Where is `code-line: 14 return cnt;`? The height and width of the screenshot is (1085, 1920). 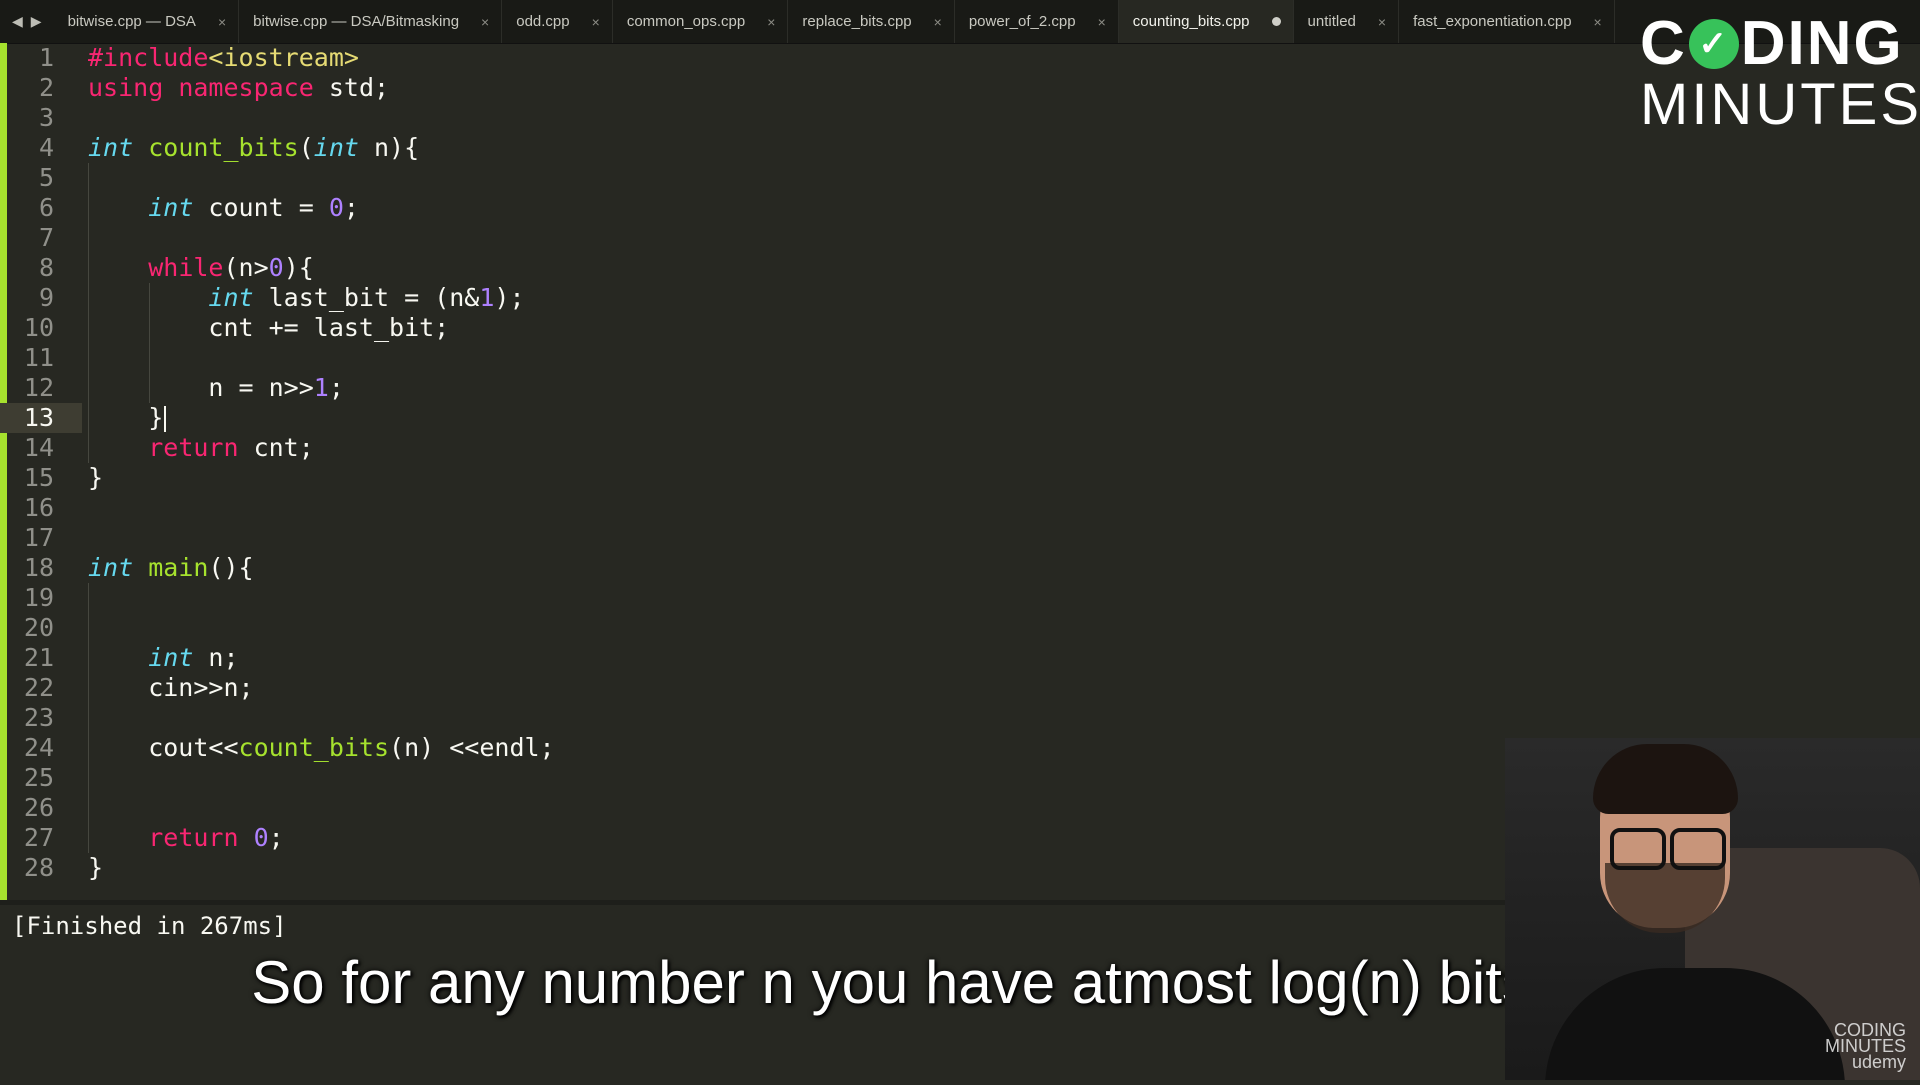 code-line: 14 return cnt; is located at coordinates (960, 448).